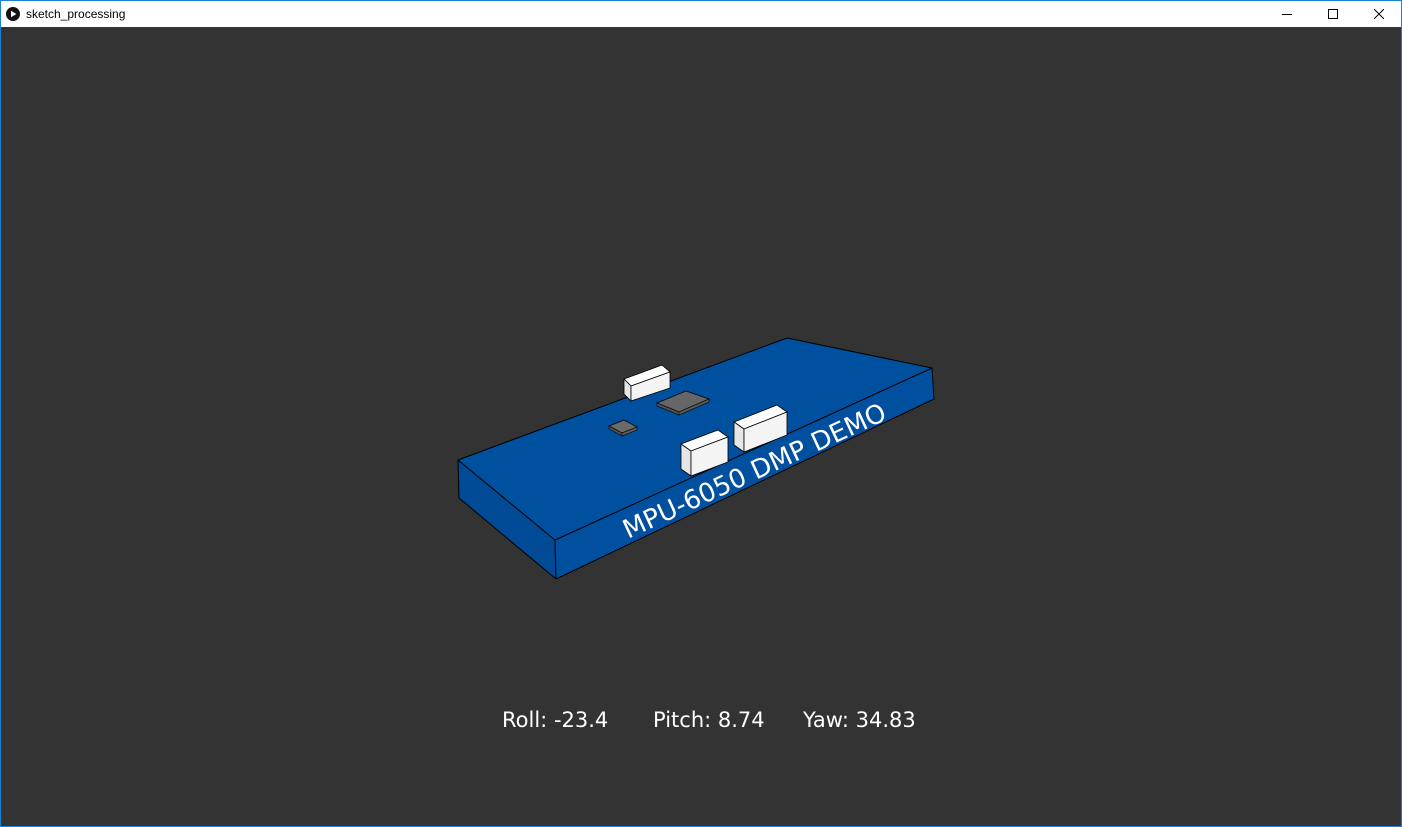  I want to click on title-bar: sketch_processing, so click(701, 14).